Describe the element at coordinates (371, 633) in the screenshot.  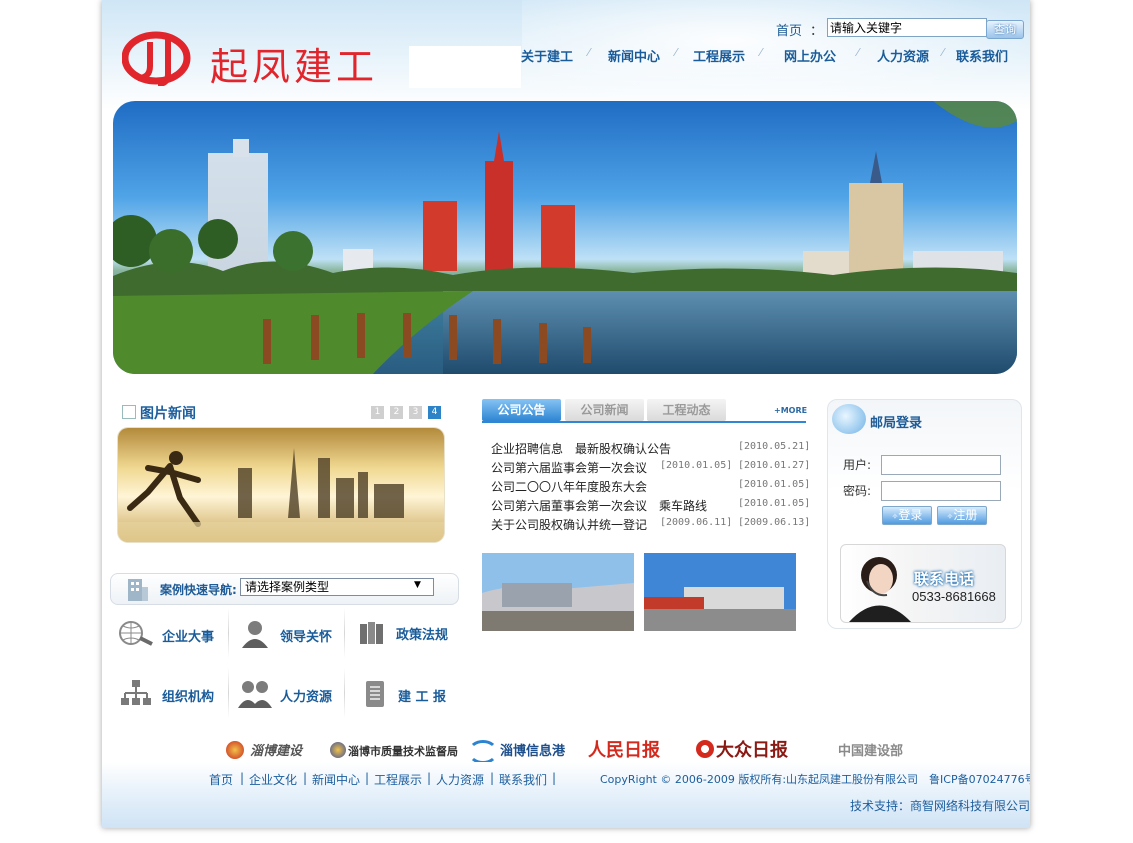
I see `binders-icon` at that location.